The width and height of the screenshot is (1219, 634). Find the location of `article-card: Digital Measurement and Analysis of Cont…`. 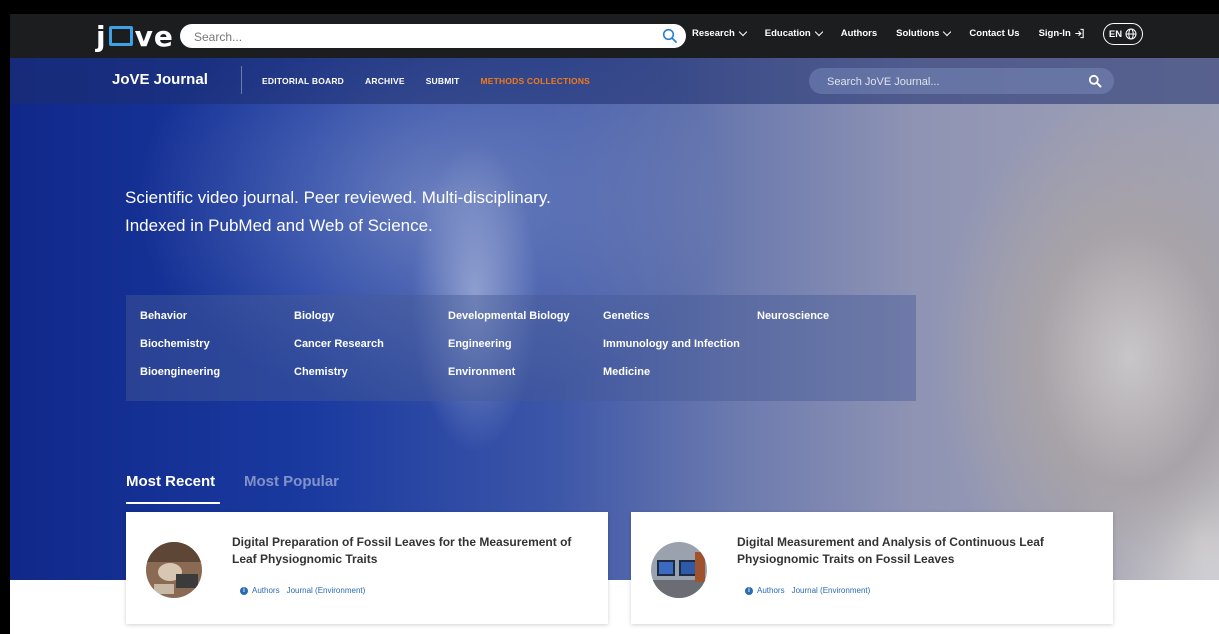

article-card: Digital Measurement and Analysis of Cont… is located at coordinates (872, 568).